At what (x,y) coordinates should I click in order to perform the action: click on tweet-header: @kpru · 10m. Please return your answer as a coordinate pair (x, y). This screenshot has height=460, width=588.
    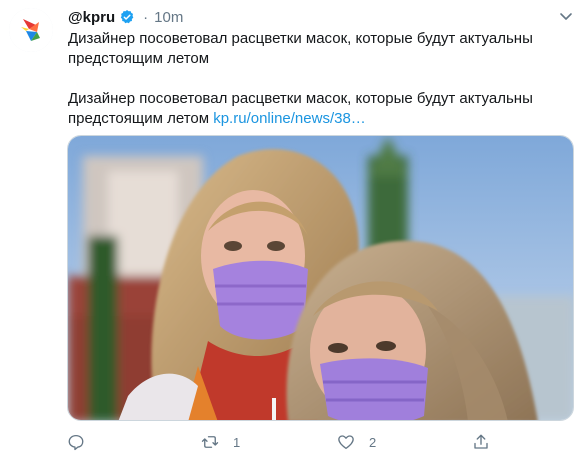
    Looking at the image, I should click on (125, 17).